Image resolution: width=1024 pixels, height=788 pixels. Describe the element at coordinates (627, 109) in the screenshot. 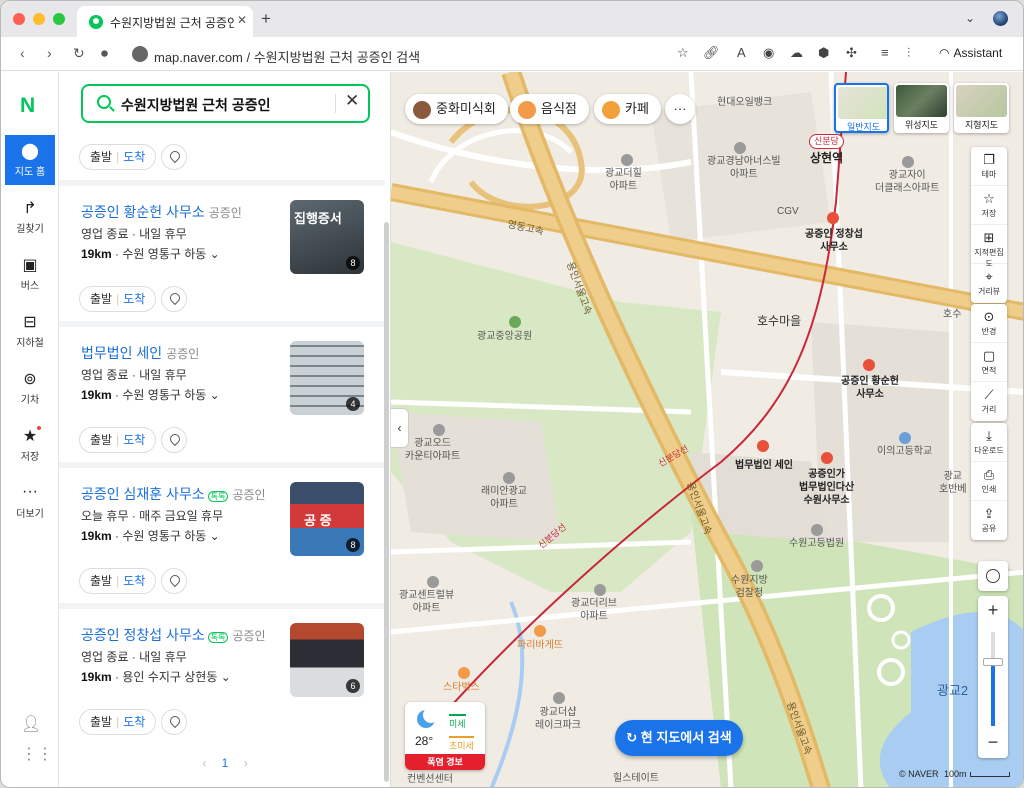

I see `chip-cafe: 카페` at that location.